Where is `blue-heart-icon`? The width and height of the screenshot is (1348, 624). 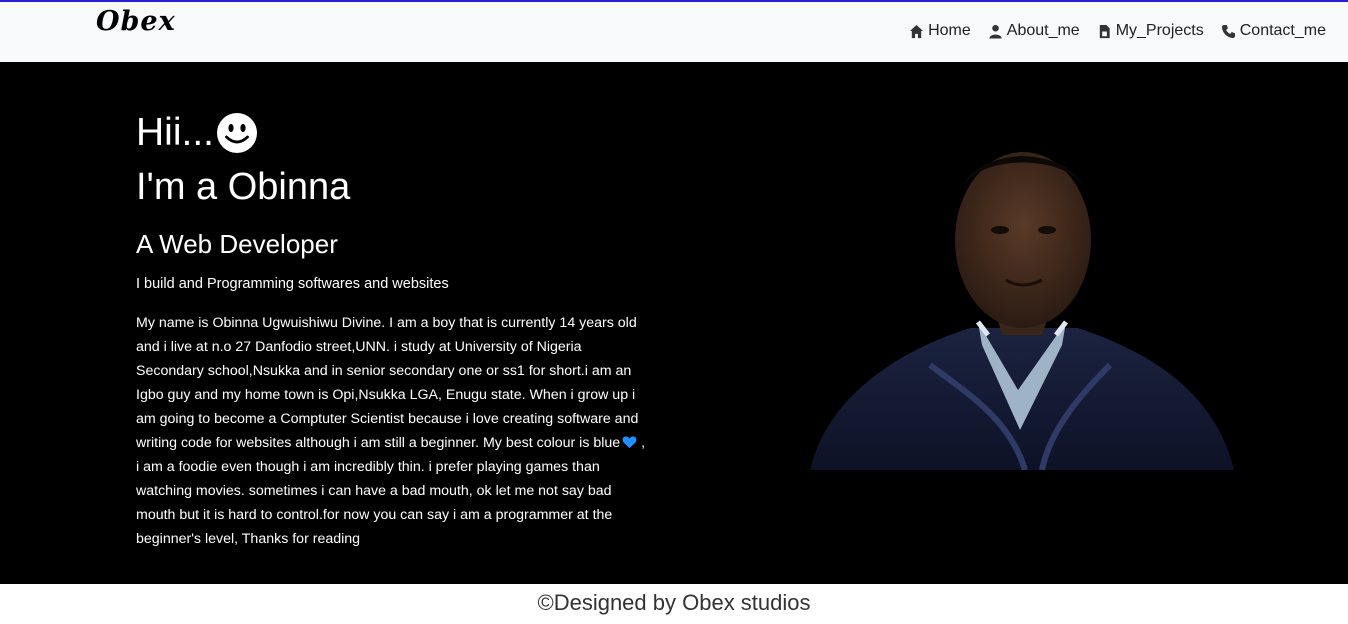 blue-heart-icon is located at coordinates (629, 442).